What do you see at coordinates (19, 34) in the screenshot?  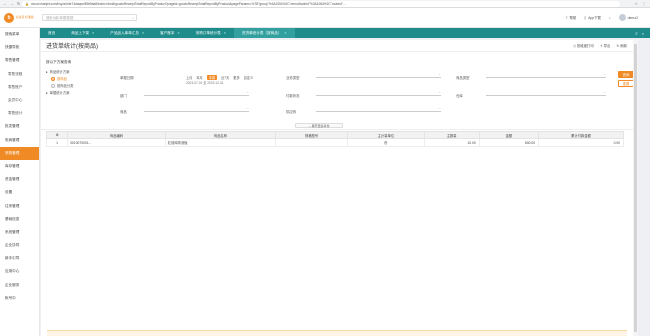 I see `sidebar-item: 搜索菜单` at bounding box center [19, 34].